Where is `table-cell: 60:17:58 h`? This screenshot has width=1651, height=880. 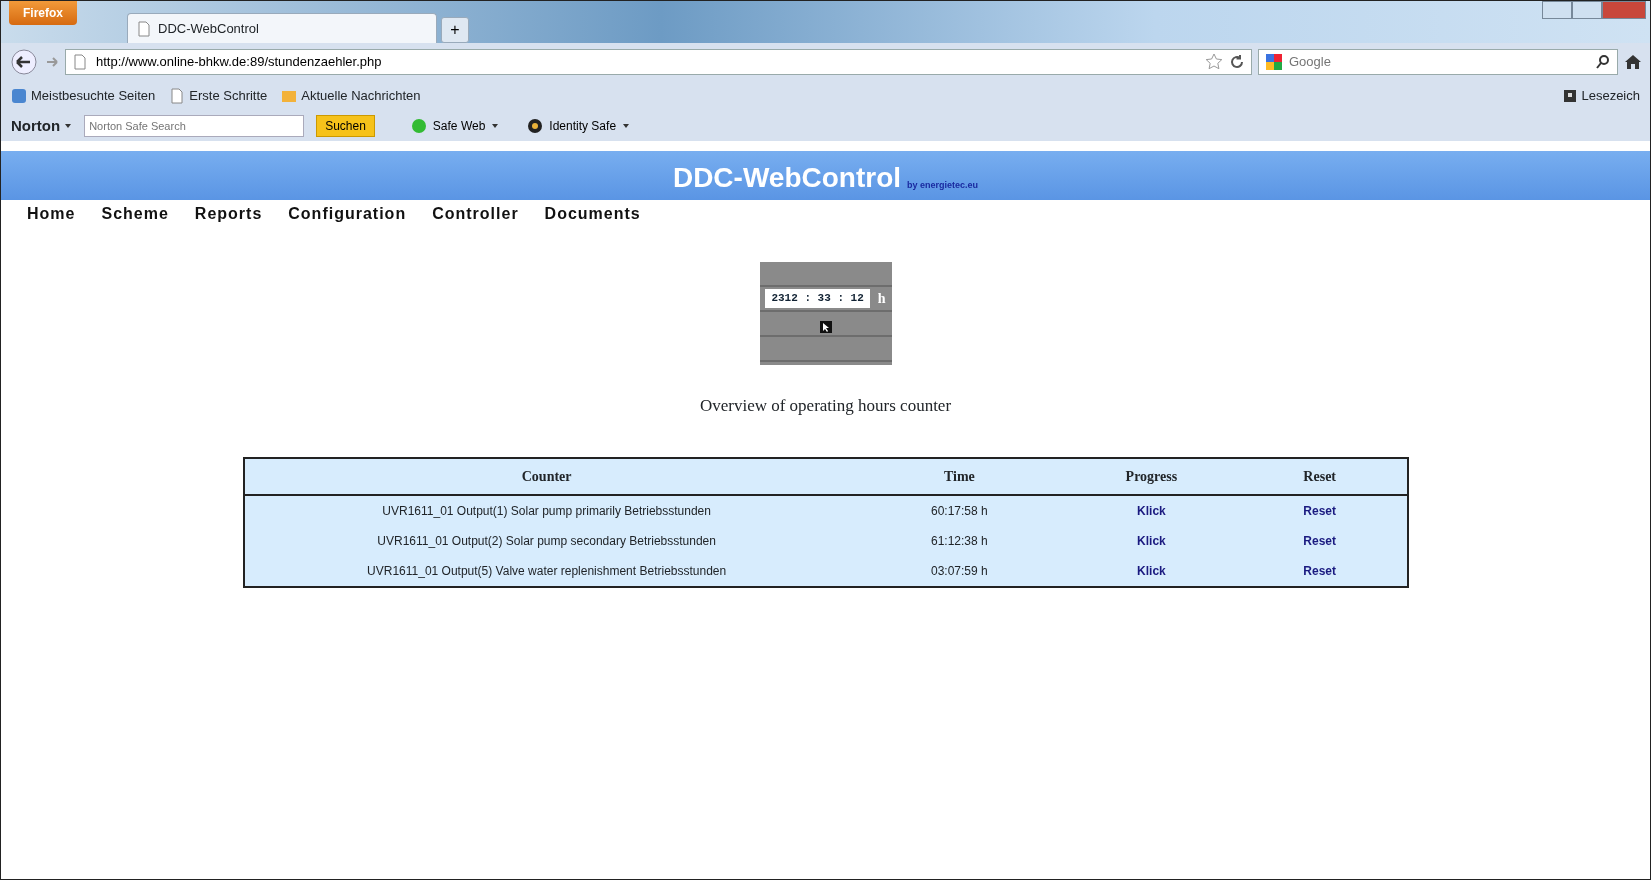
table-cell: 60:17:58 h is located at coordinates (959, 510).